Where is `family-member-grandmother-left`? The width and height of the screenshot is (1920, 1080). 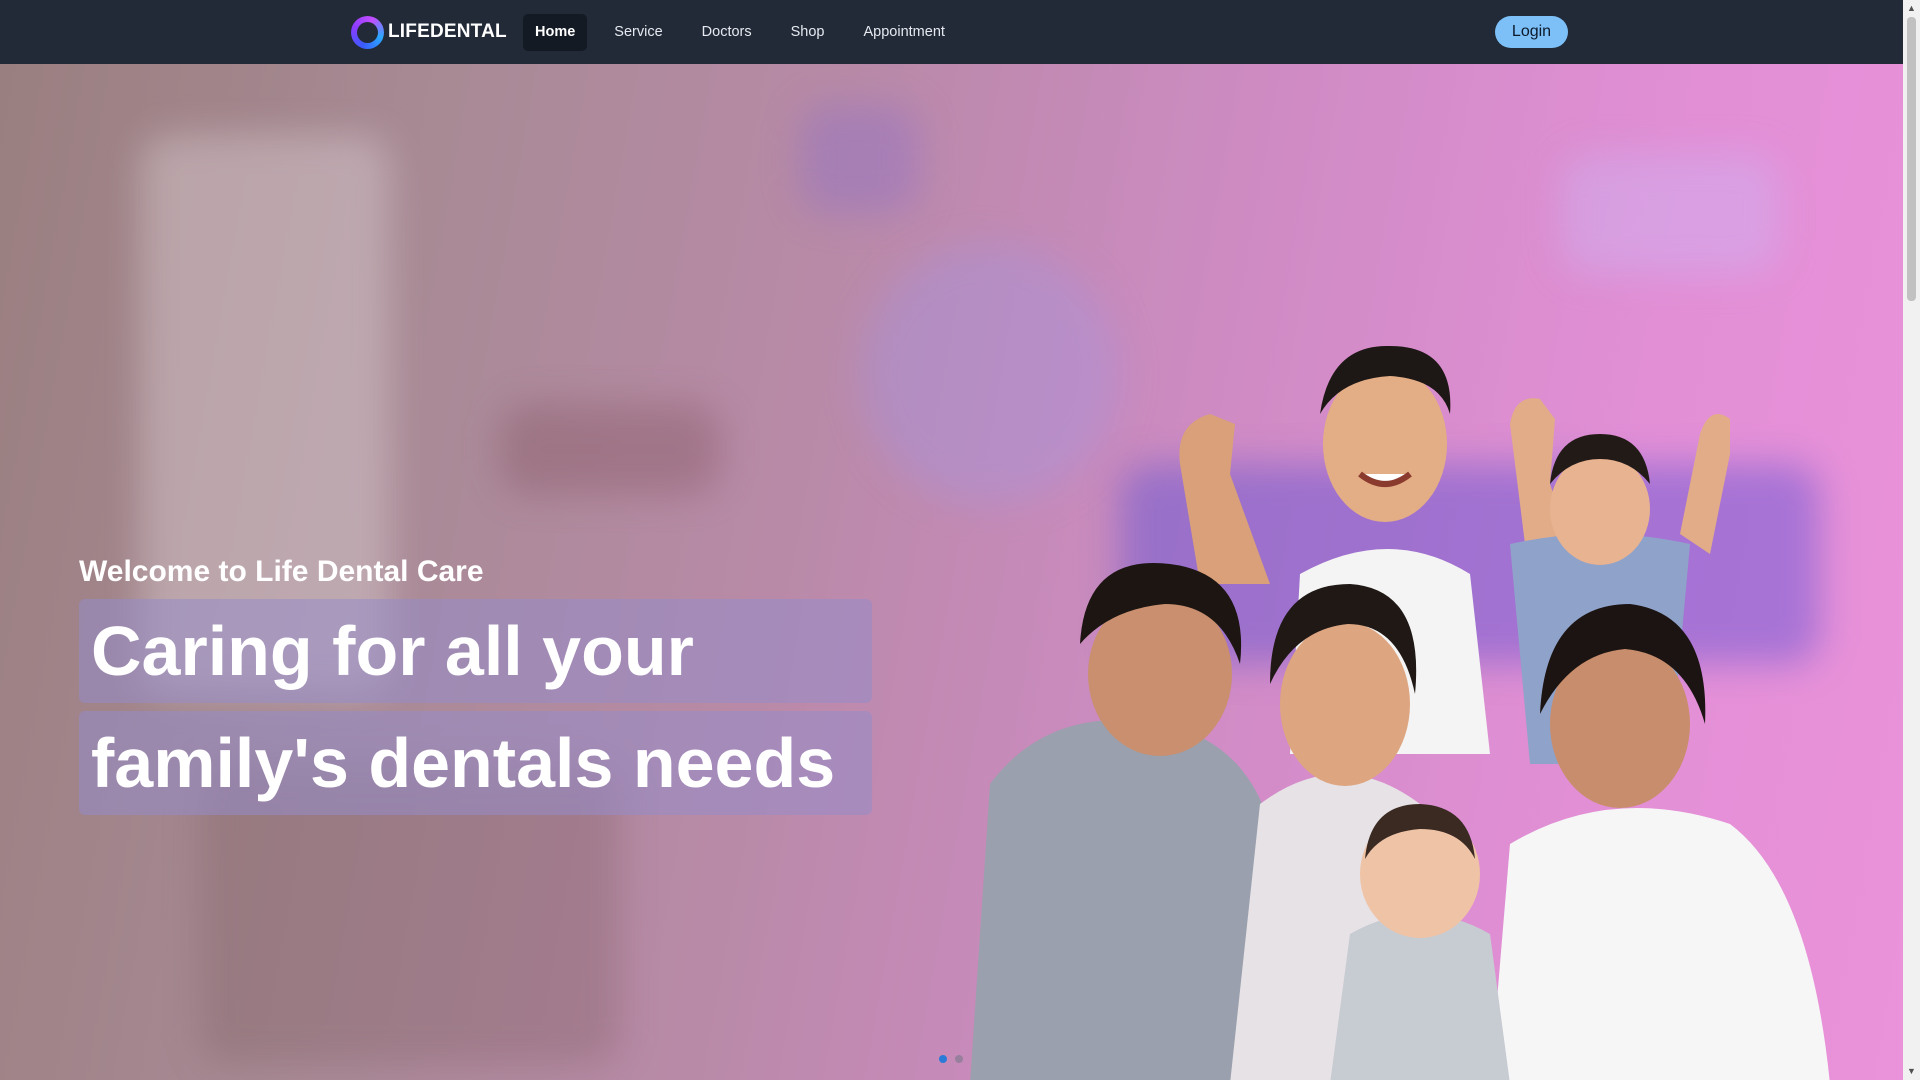
family-member-grandmother-left is located at coordinates (1125, 821).